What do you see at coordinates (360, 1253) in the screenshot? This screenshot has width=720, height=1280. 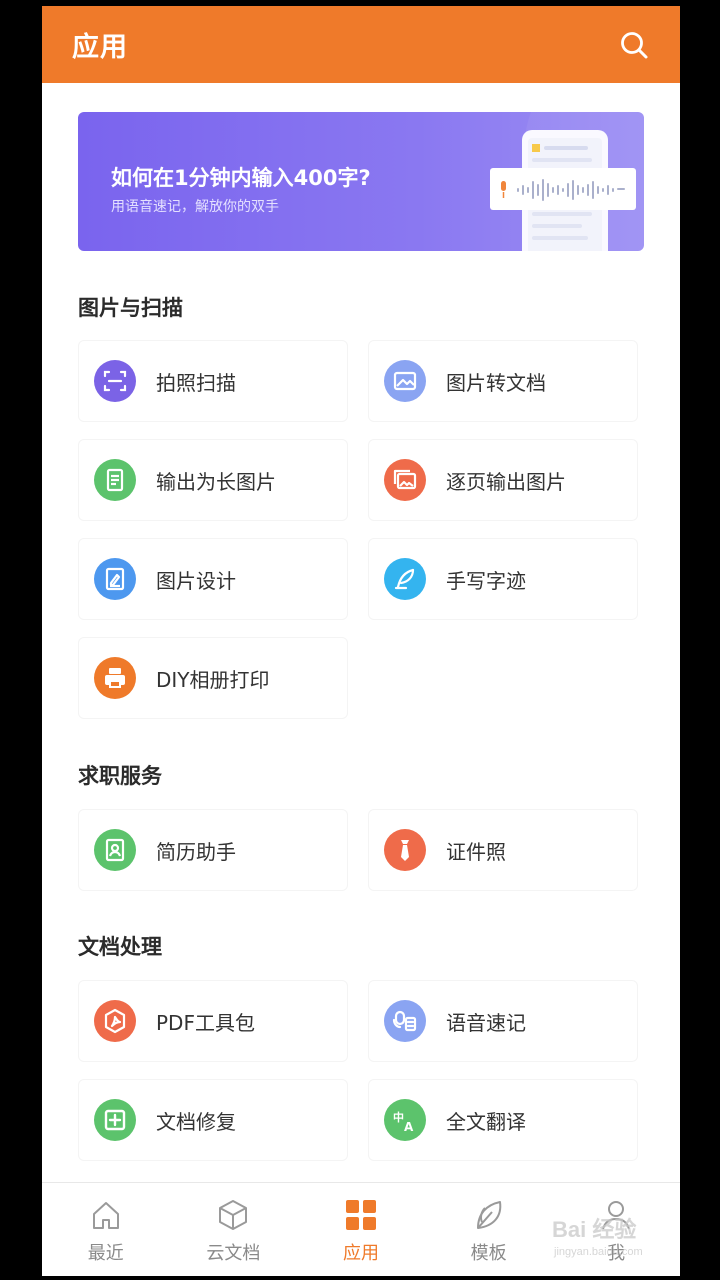 I see `tab-label: 应用` at bounding box center [360, 1253].